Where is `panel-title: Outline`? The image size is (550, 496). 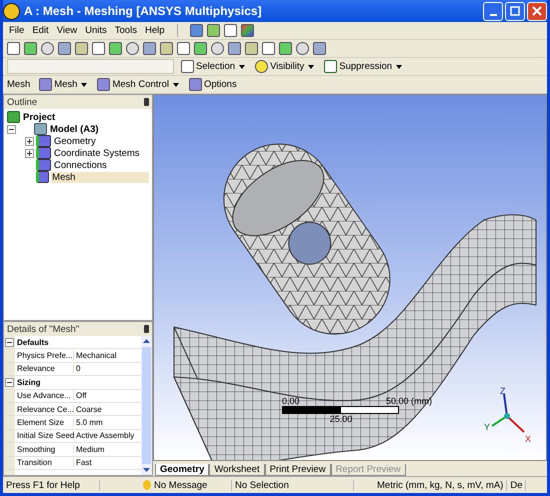
panel-title: Outline is located at coordinates (22, 102).